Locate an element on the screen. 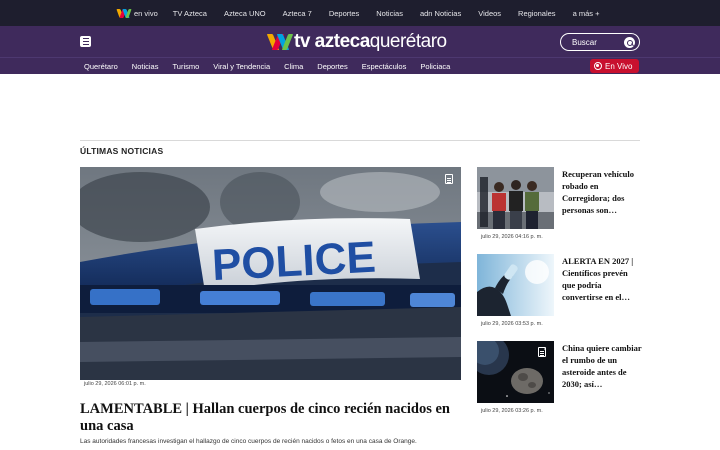 This screenshot has height=450, width=720. brand-name: tv azteca is located at coordinates (332, 41).